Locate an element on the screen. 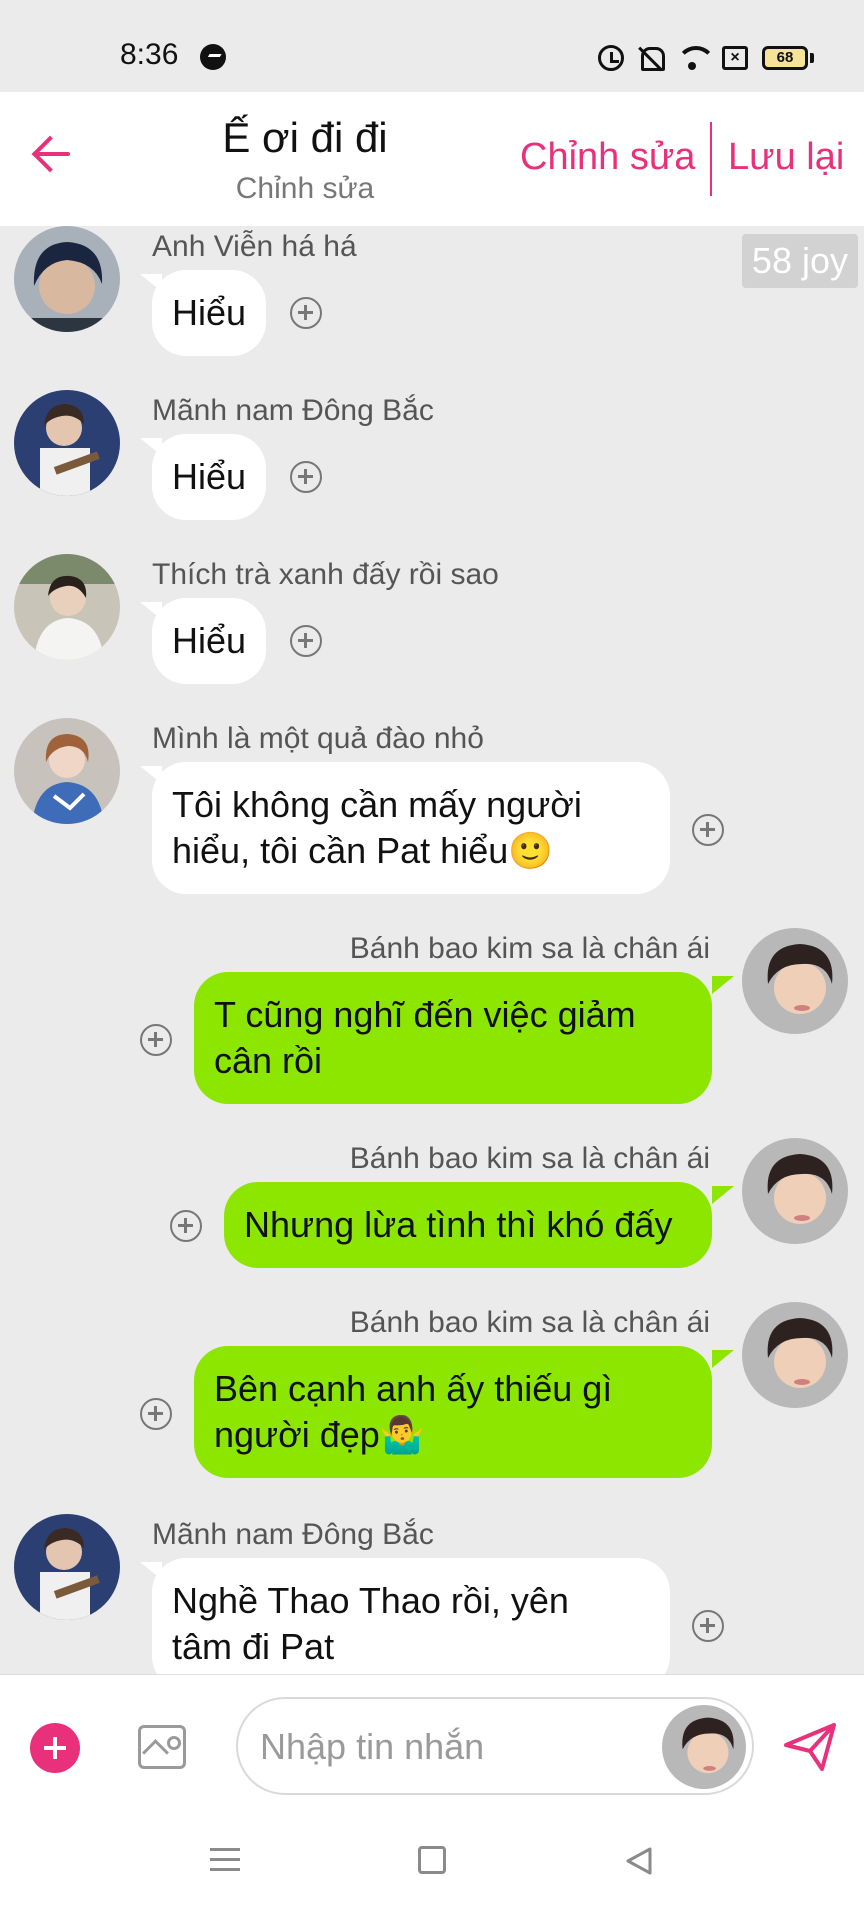 The image size is (864, 1920). message-input-wrapper is located at coordinates (495, 1746).